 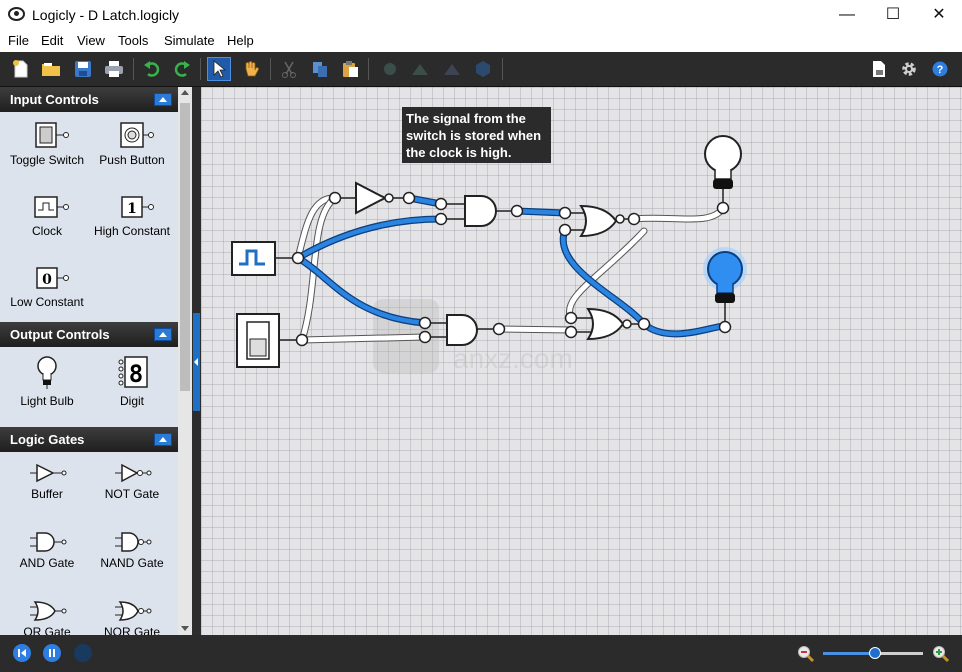 I want to click on light-bulb-icon, so click(x=47, y=372).